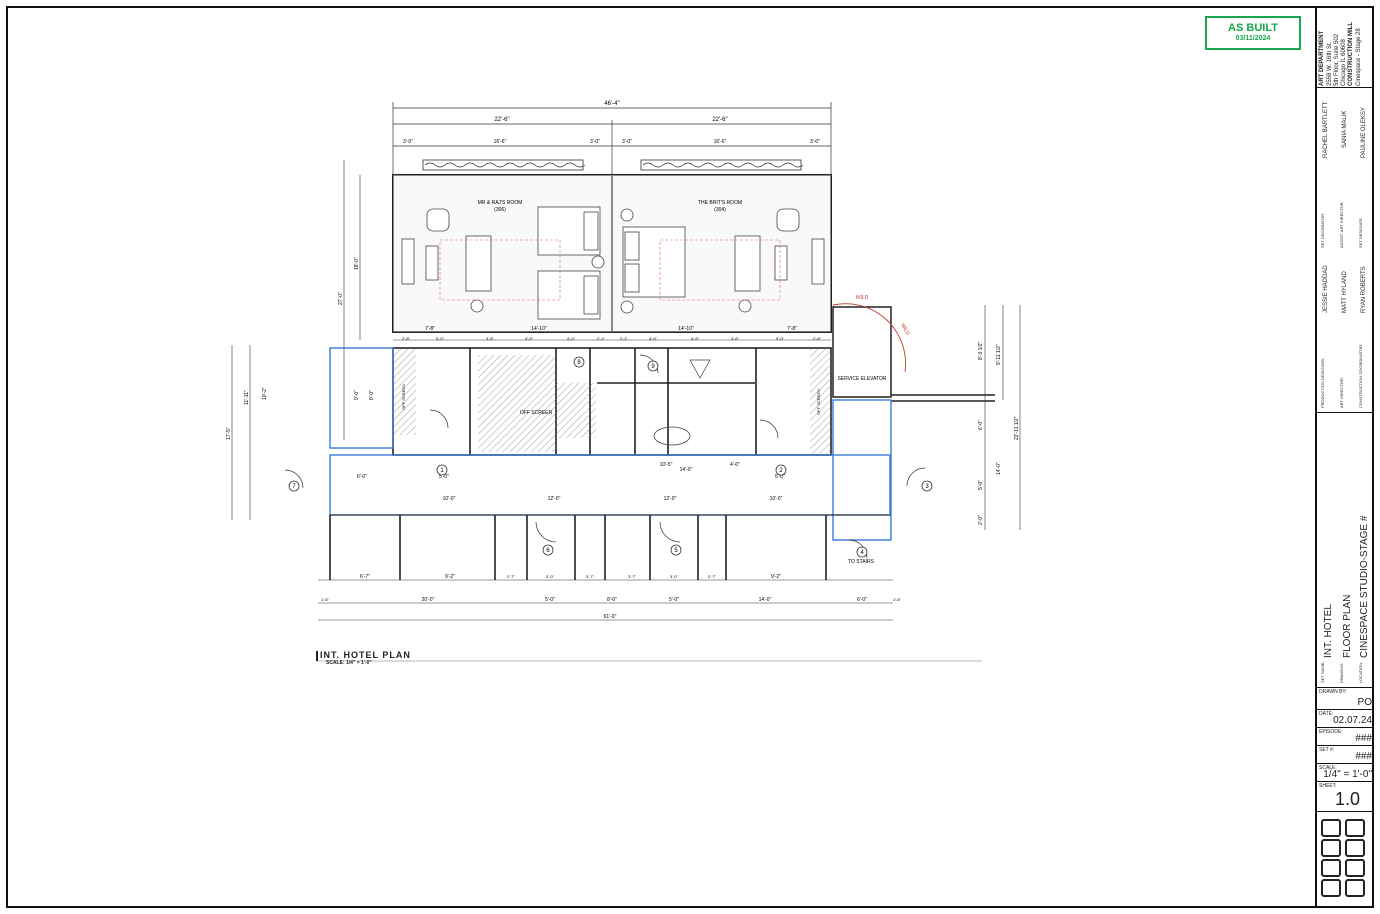 The image size is (1380, 914). Describe the element at coordinates (1360, 233) in the screenshot. I see `tb-role-set-designer: SET DESIGNER` at that location.